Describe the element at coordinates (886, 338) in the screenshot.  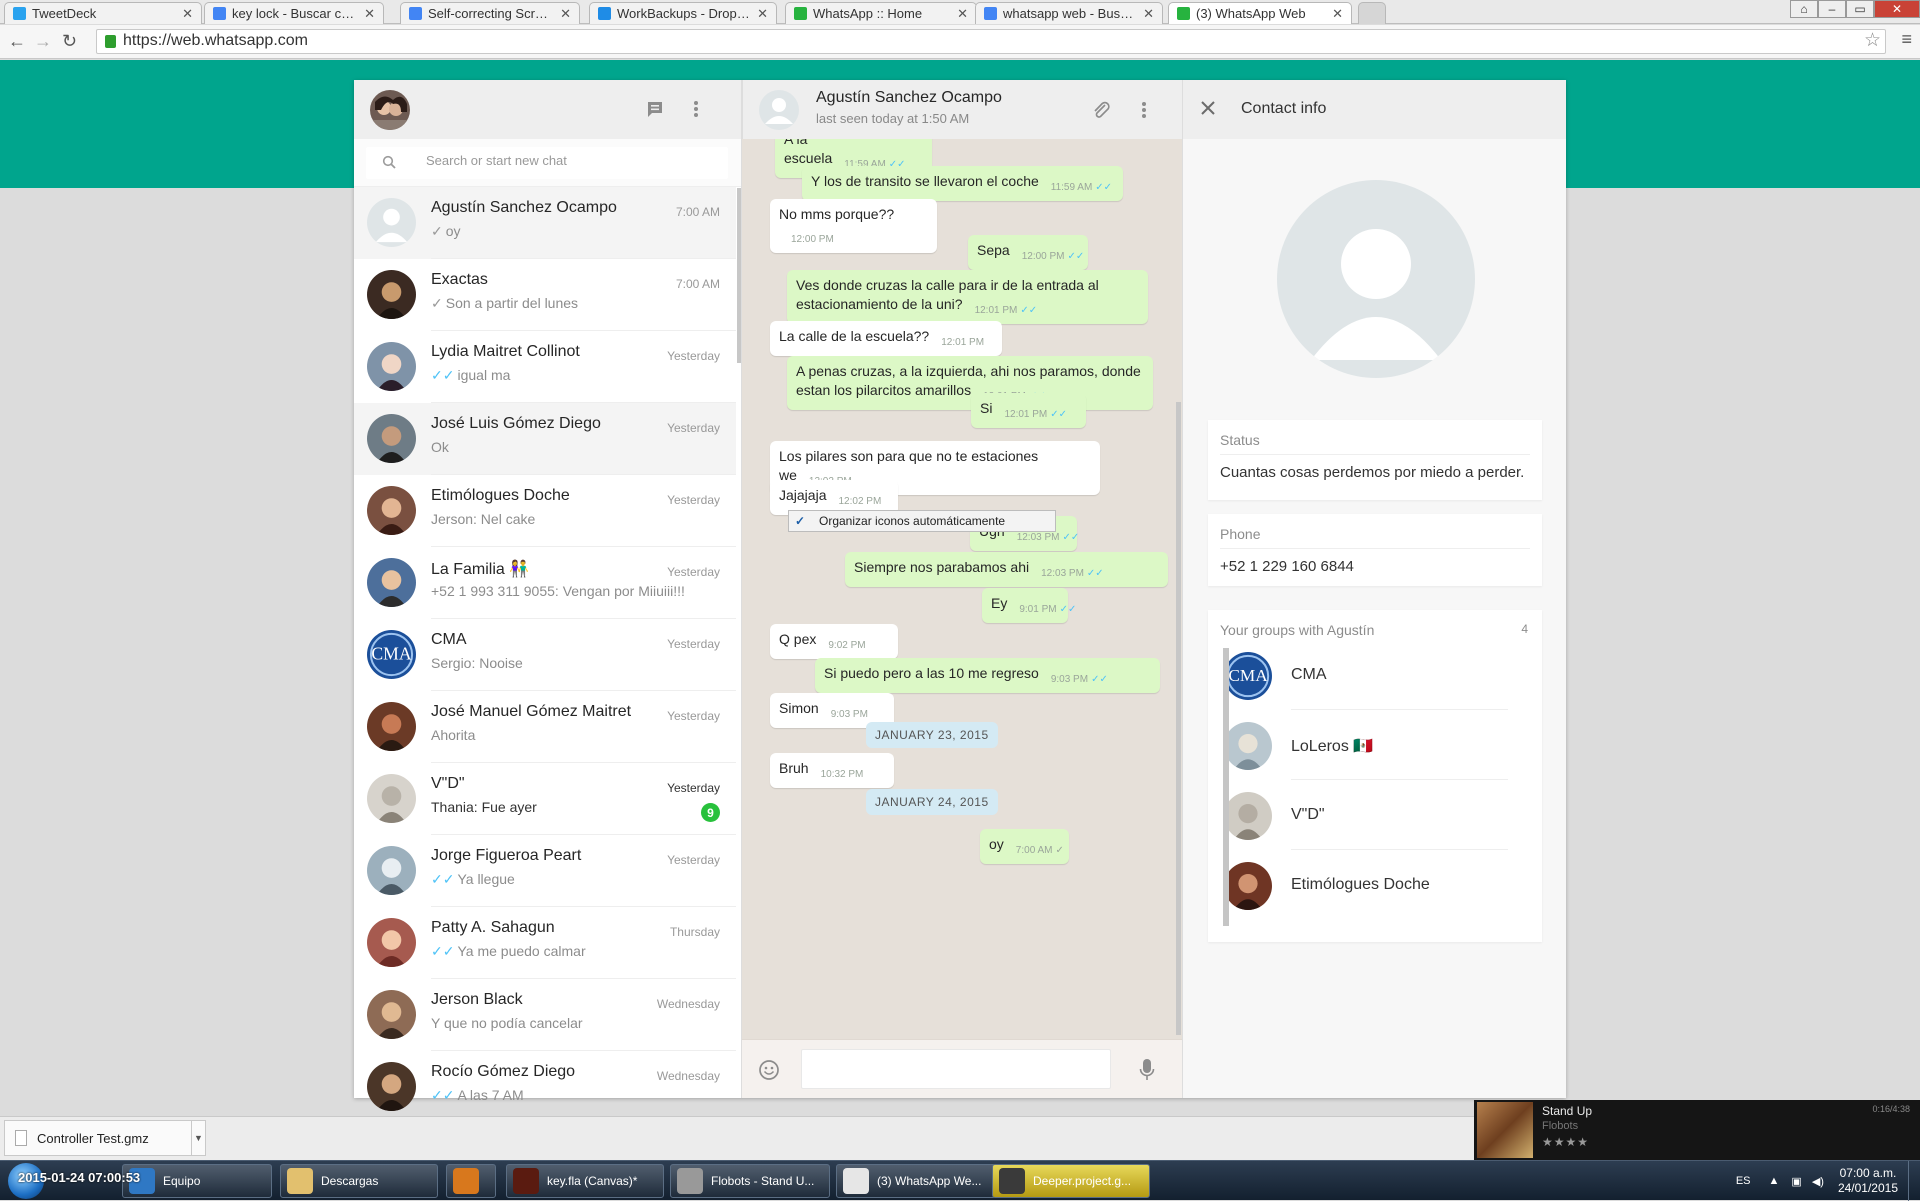
I see `incoming-message: La calle de la escuela?? 12:01 PM` at that location.